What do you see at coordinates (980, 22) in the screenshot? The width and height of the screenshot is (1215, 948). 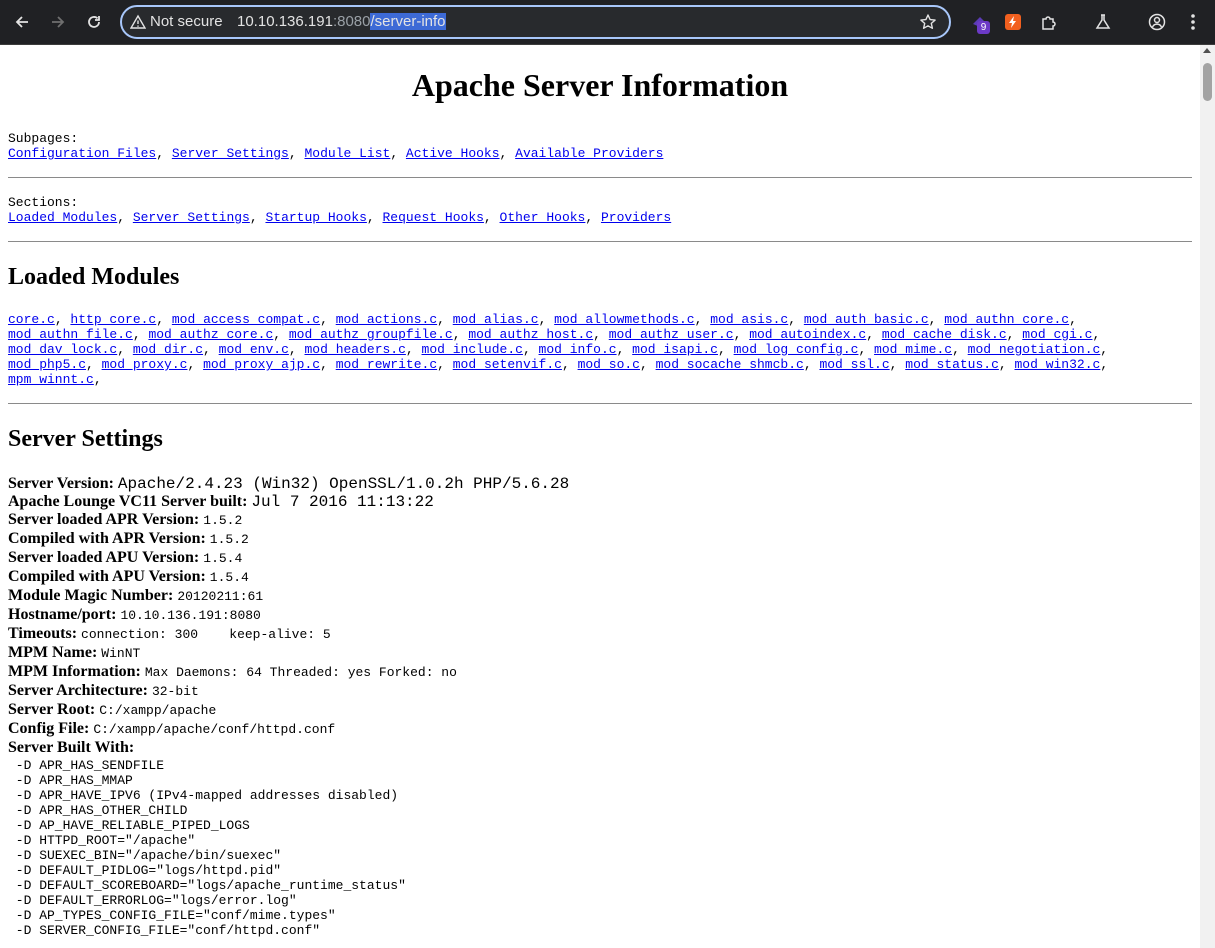 I see `extension-purple: 9` at bounding box center [980, 22].